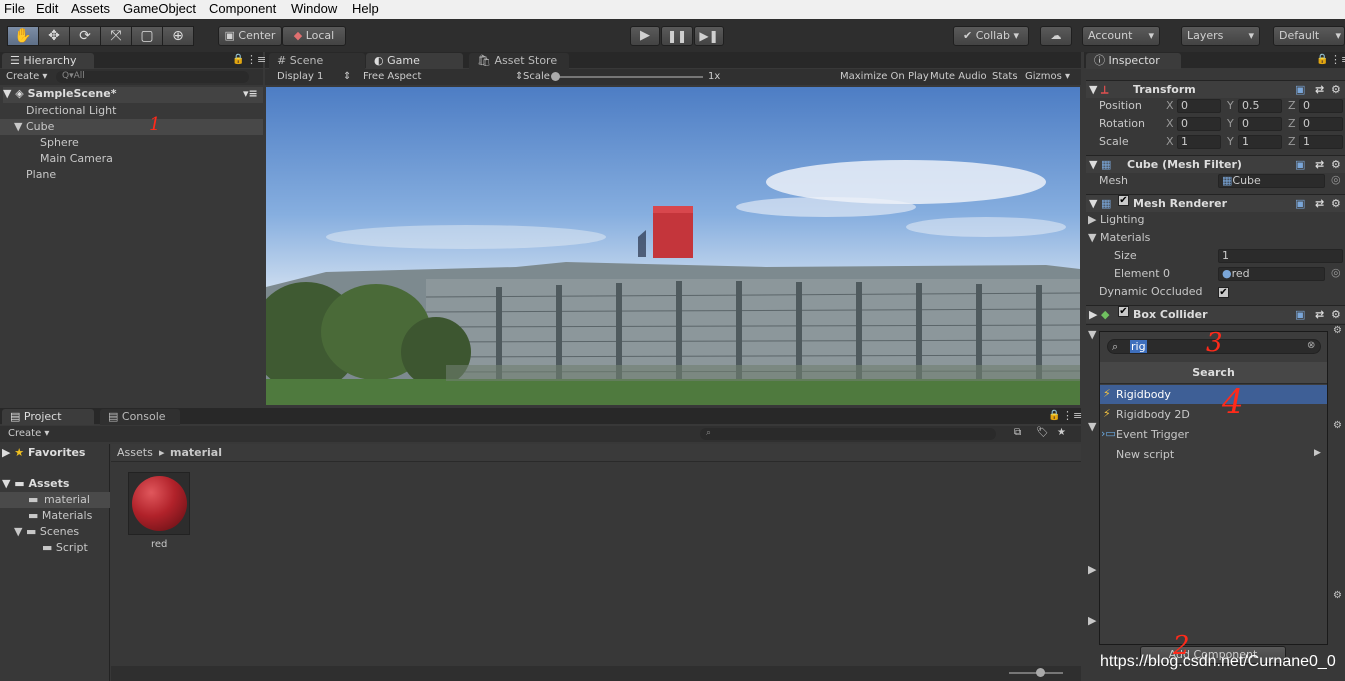 The width and height of the screenshot is (1345, 681). What do you see at coordinates (314, 8) in the screenshot?
I see `menu-window: Window` at bounding box center [314, 8].